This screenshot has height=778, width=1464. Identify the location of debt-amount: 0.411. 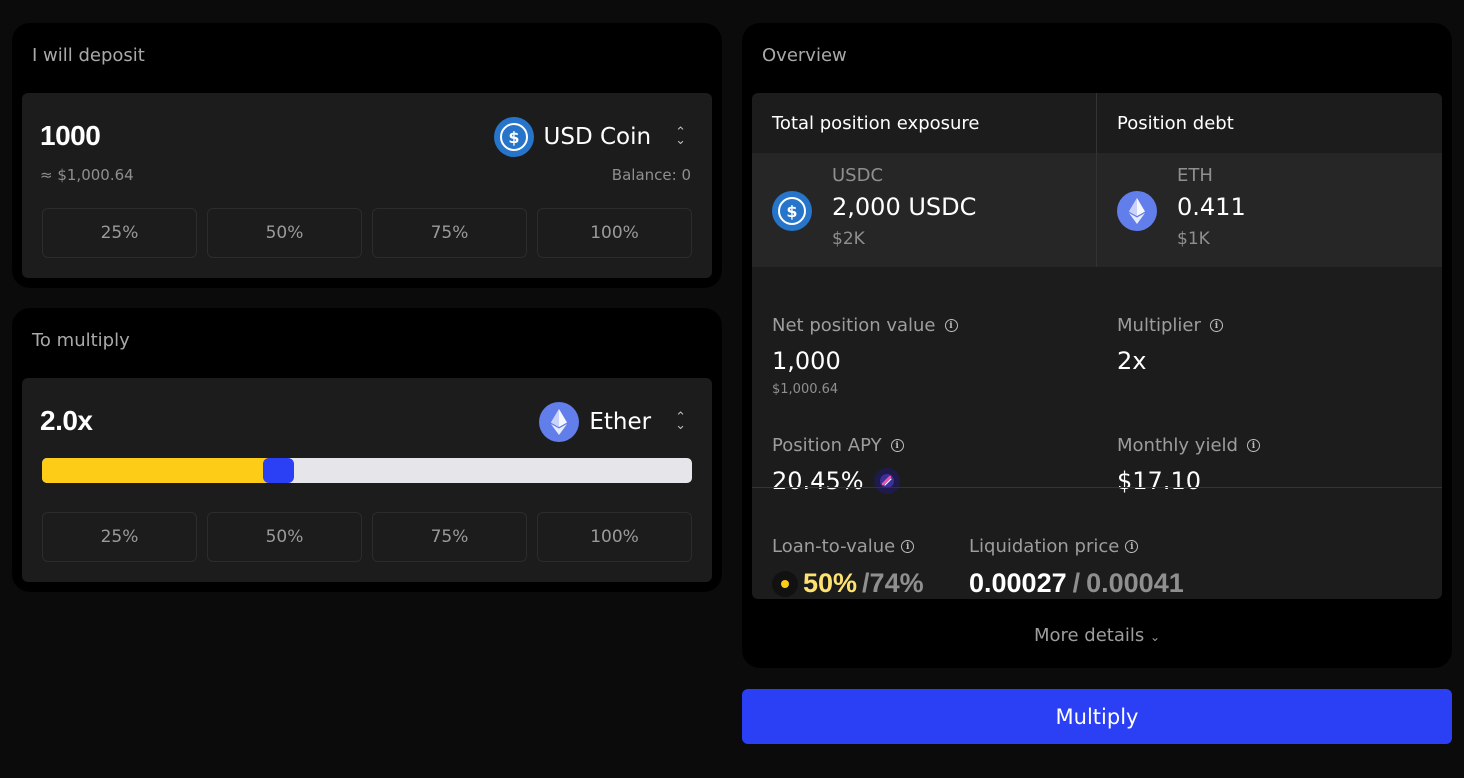
(1211, 207).